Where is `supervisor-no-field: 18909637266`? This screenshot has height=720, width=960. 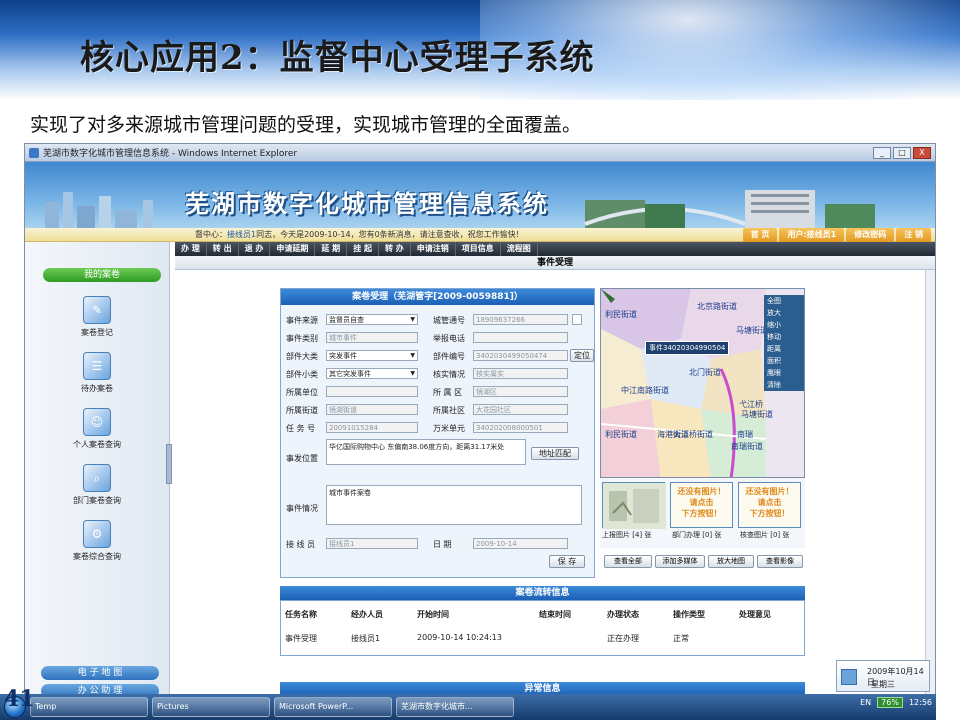
supervisor-no-field: 18909637266 is located at coordinates (520, 319).